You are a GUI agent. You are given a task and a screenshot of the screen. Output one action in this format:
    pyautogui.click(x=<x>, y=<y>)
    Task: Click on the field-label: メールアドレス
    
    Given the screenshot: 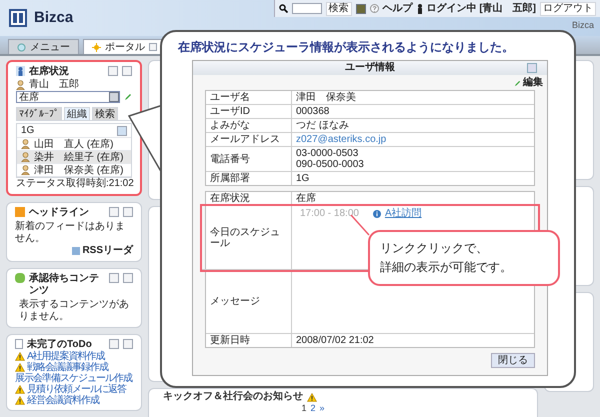 What is the action you would take?
    pyautogui.click(x=249, y=139)
    